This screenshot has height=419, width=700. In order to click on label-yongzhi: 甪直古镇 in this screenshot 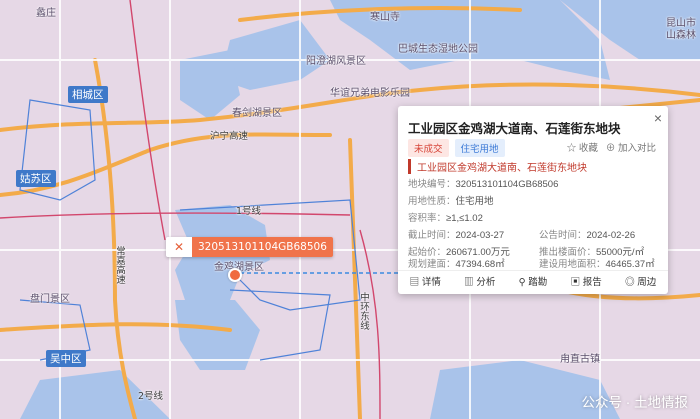, I will do `click(580, 359)`.